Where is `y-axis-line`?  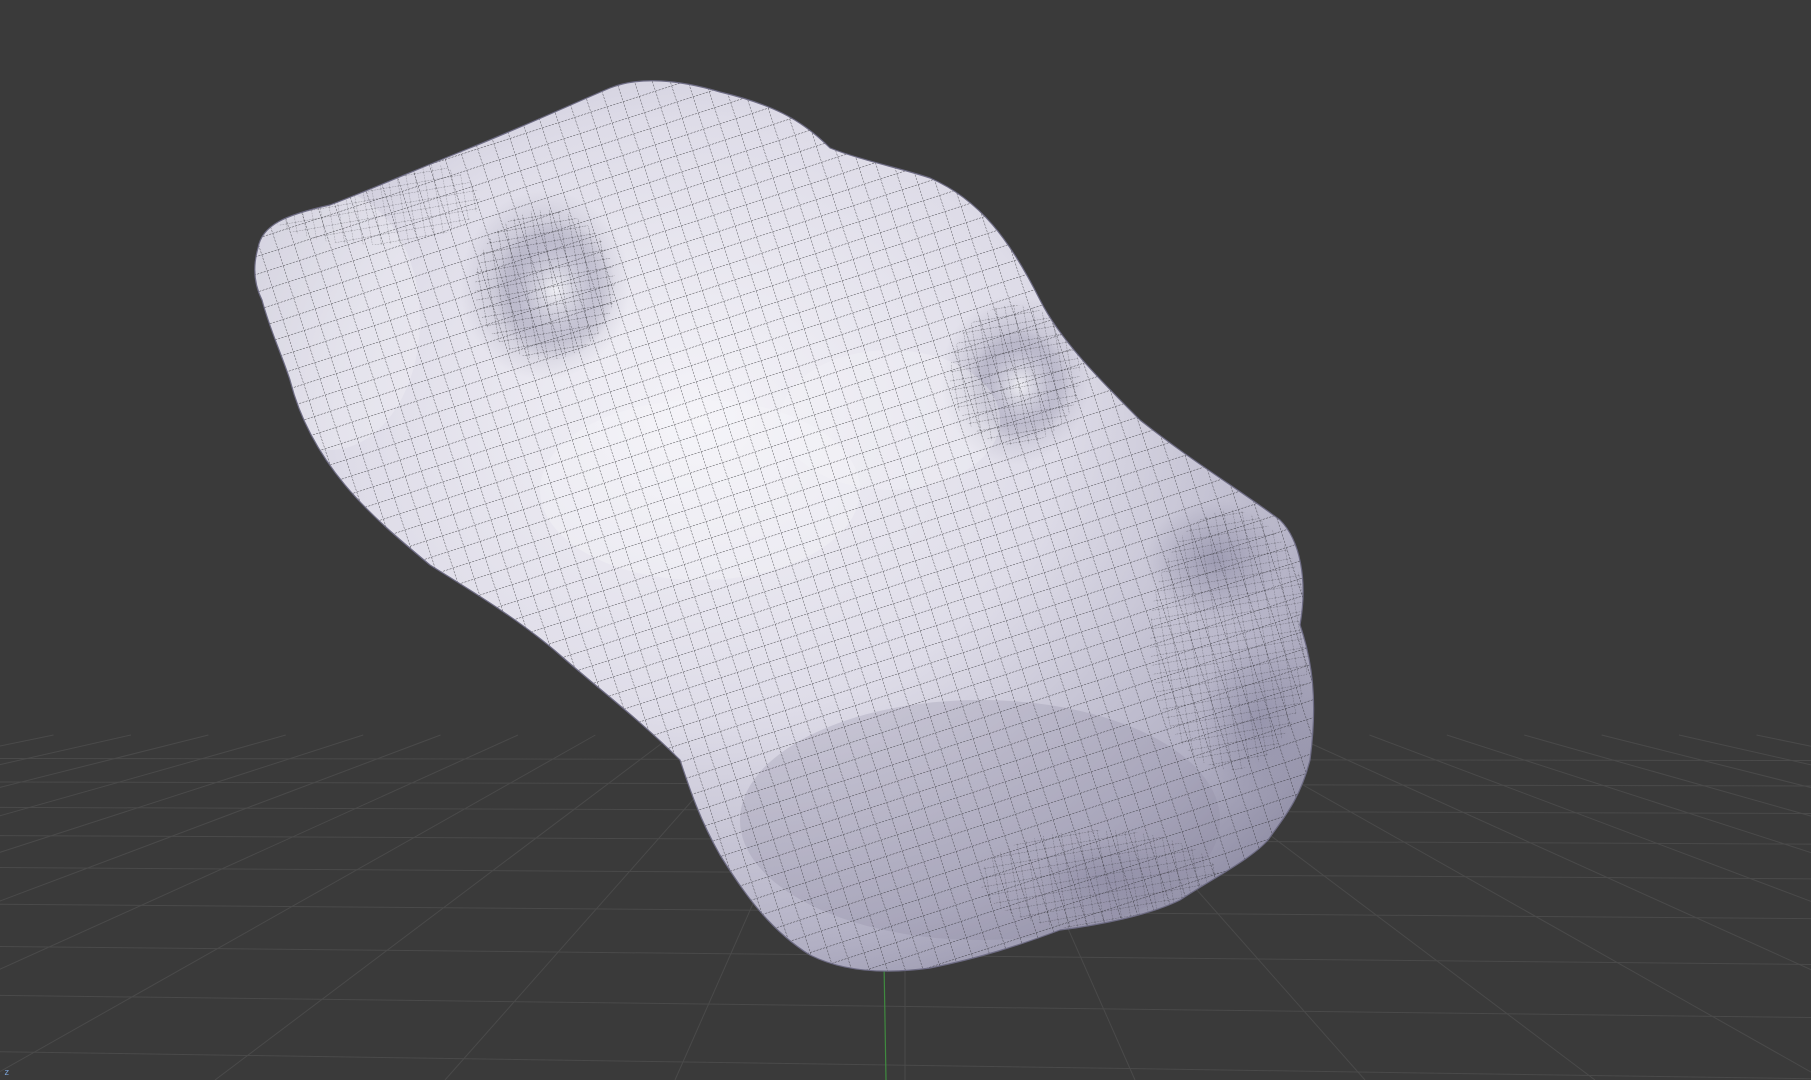
y-axis-line is located at coordinates (885, 1020).